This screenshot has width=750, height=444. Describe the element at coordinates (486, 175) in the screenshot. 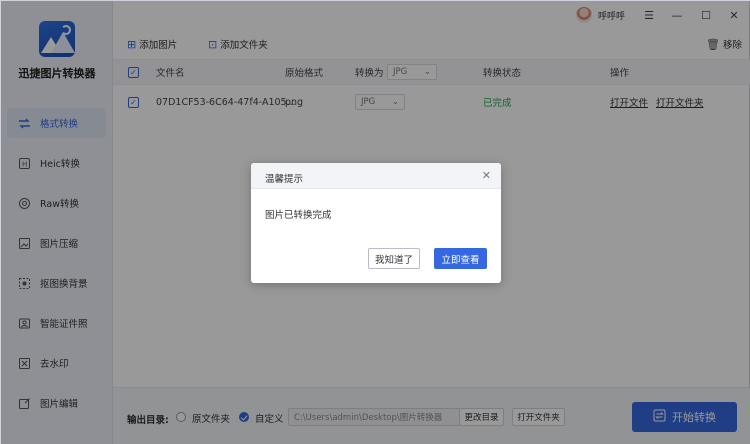

I see `dialog-close-icon: ✕` at that location.